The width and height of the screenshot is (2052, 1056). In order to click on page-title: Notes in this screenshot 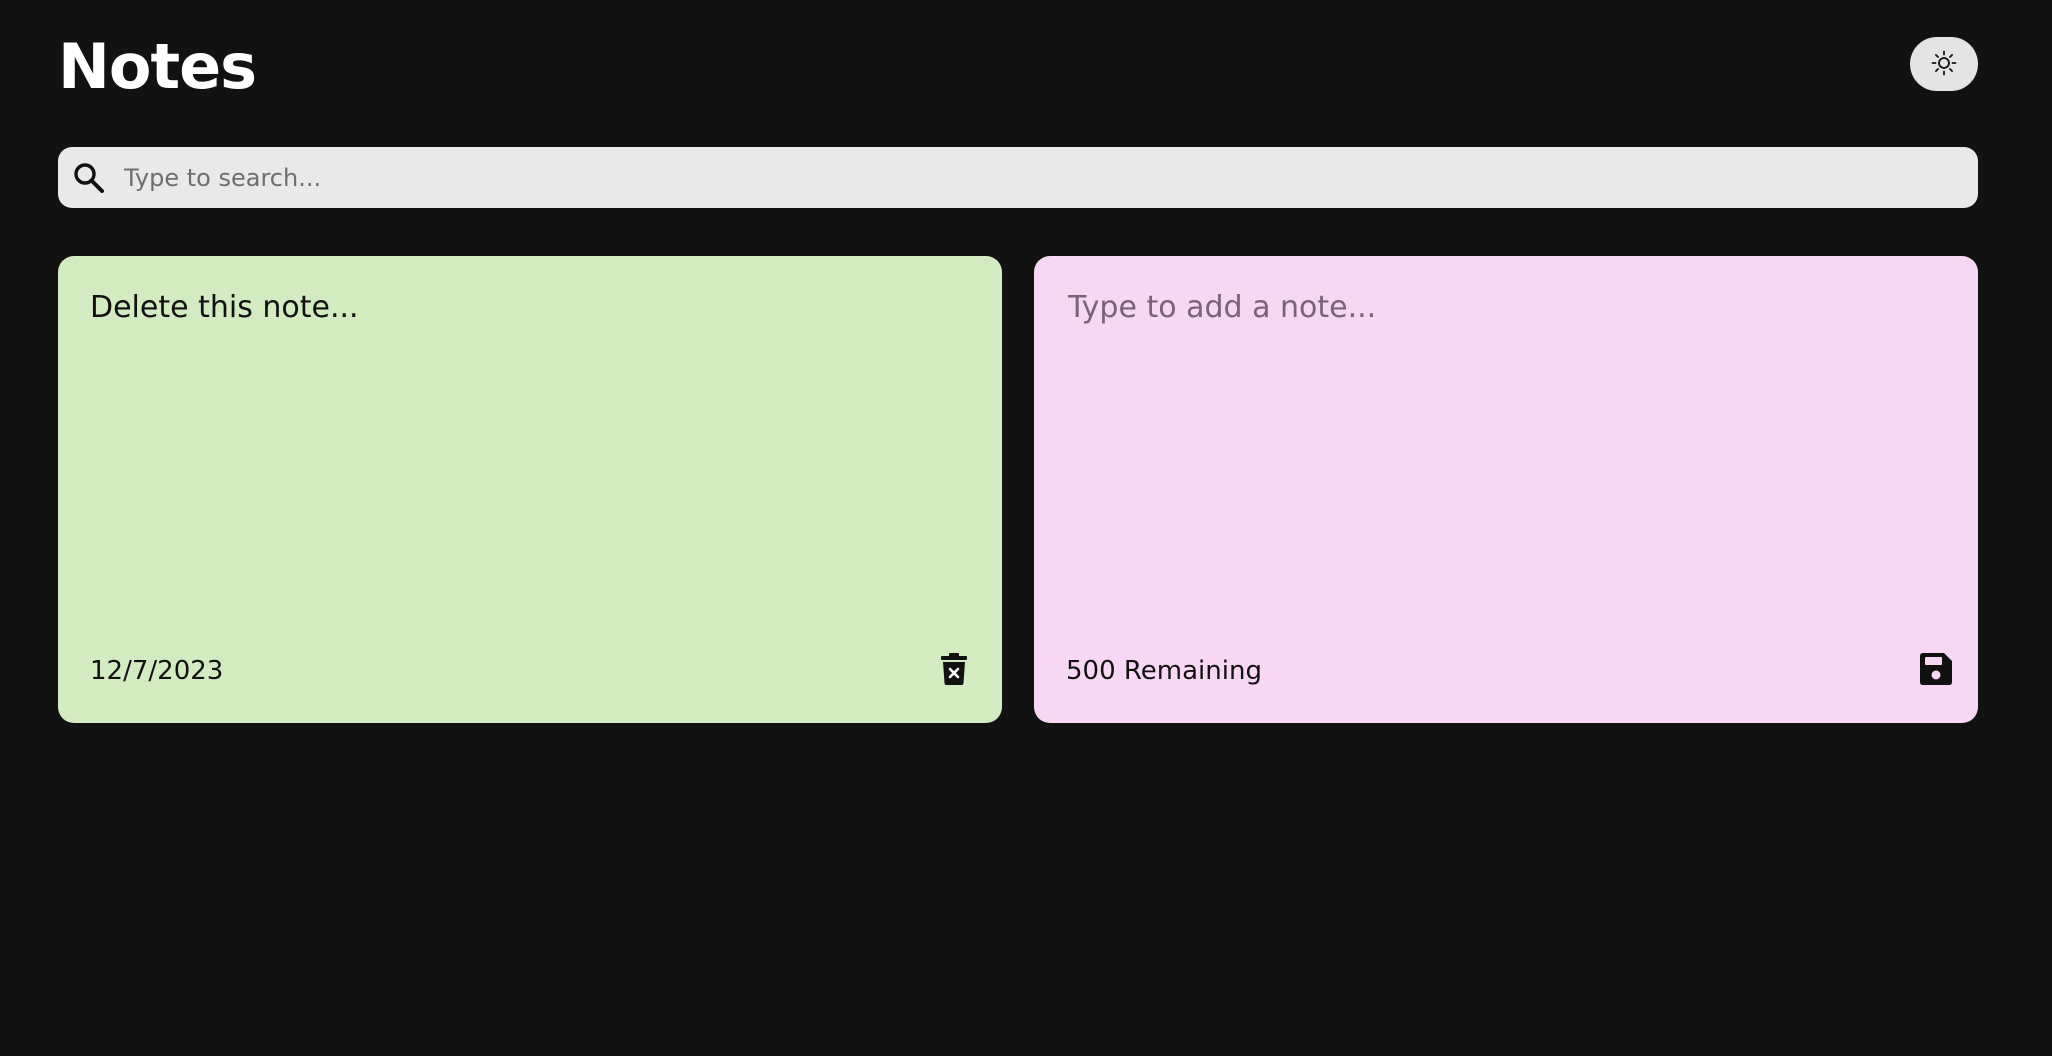, I will do `click(157, 66)`.